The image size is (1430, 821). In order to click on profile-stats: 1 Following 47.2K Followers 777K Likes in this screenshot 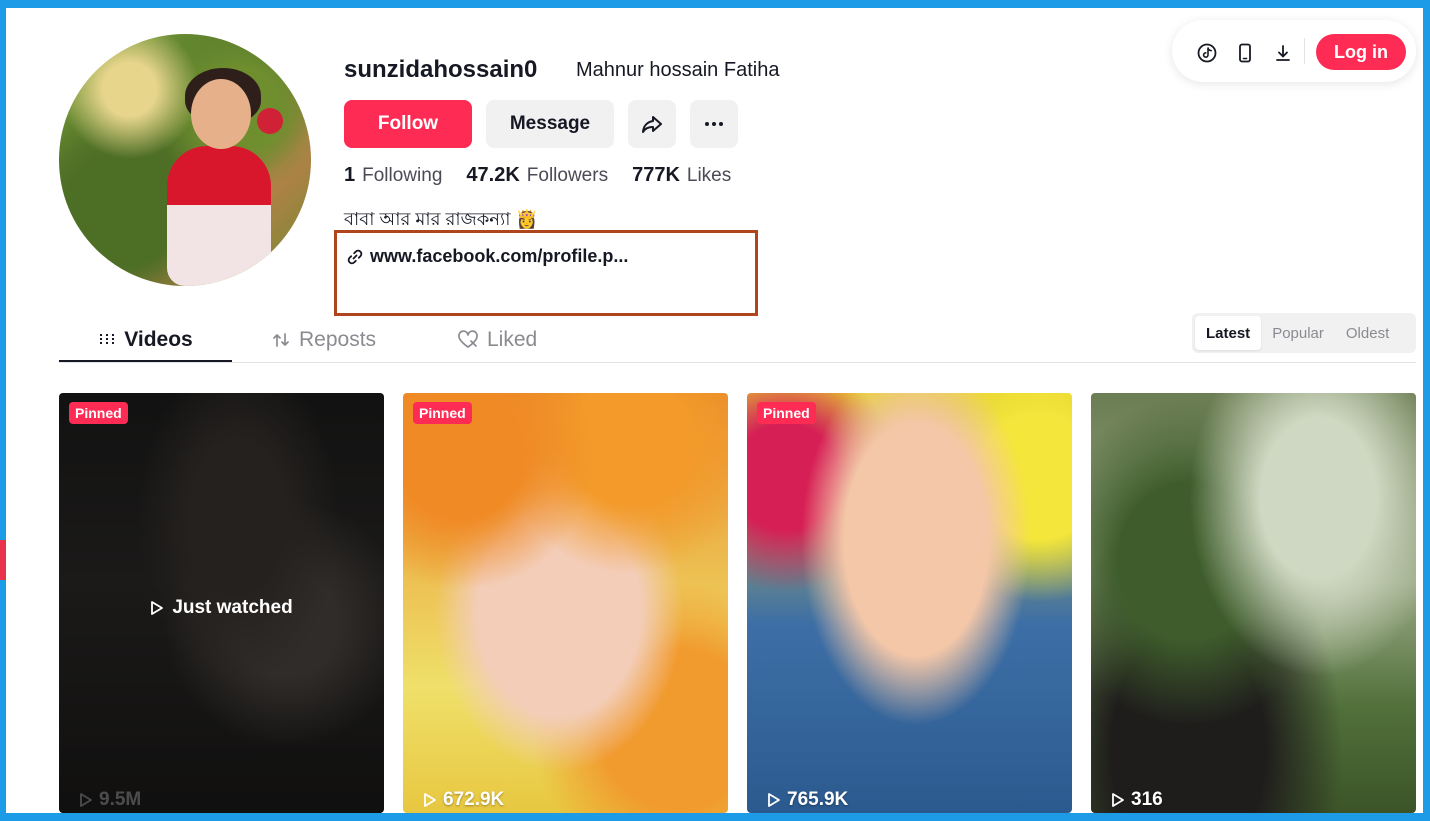, I will do `click(537, 175)`.